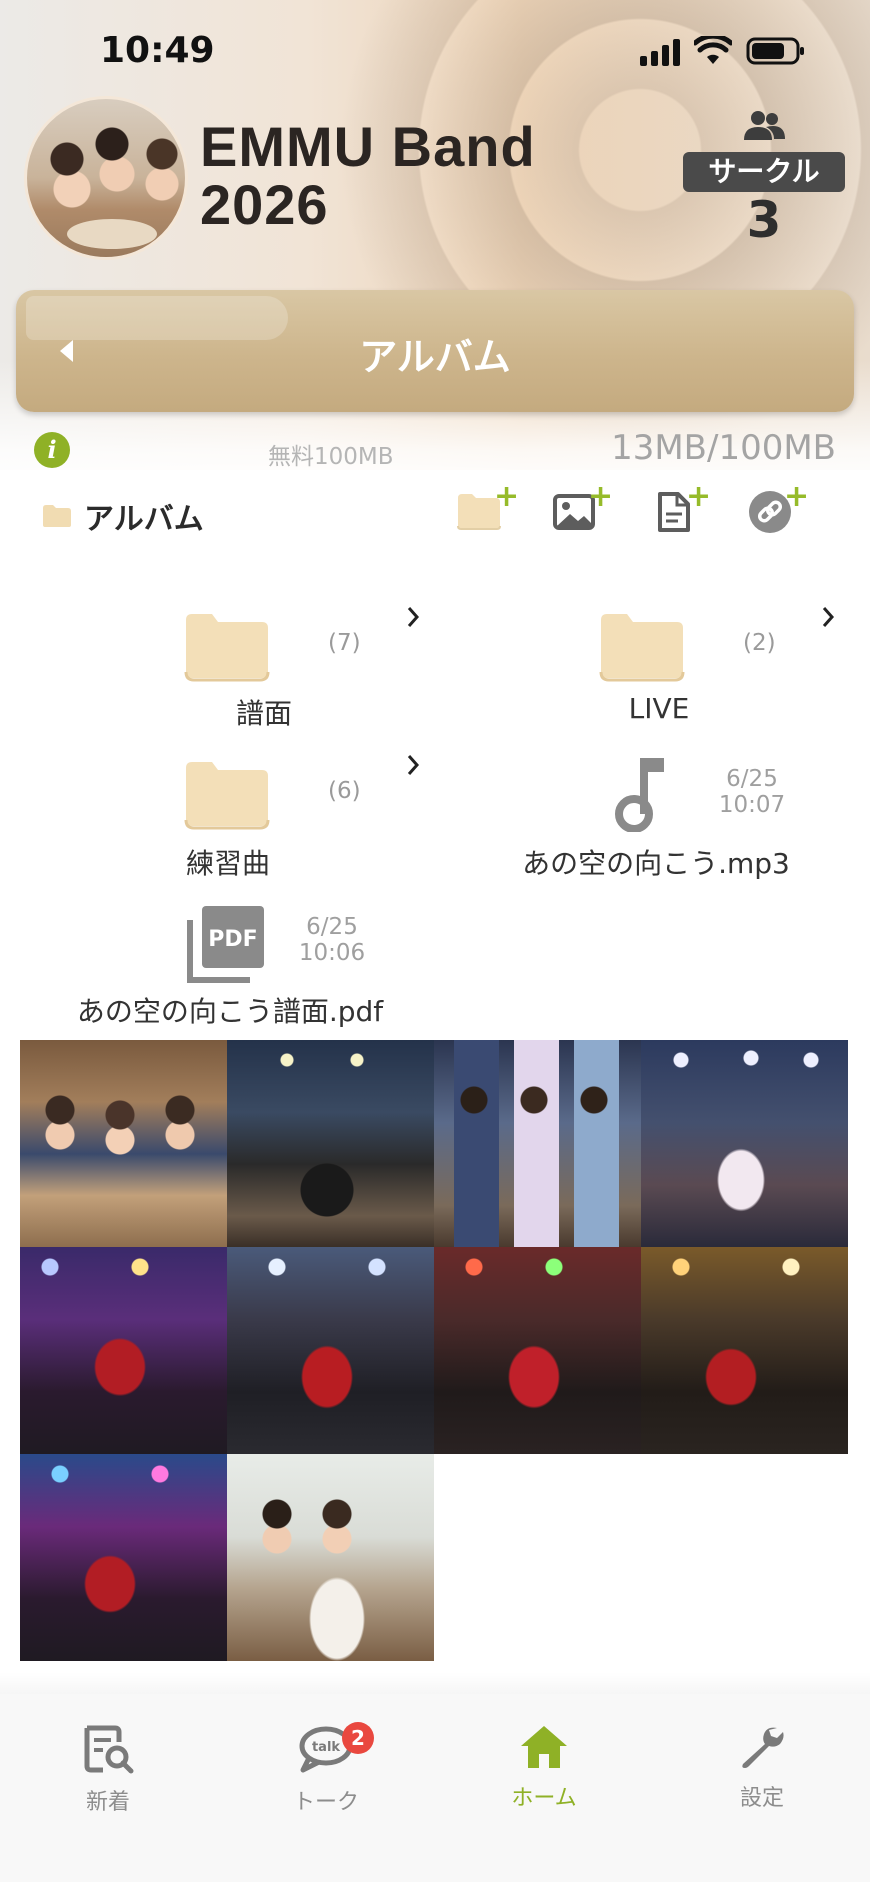  I want to click on file-pdf: PDF 6/25 10:06 あの空の向こう譜面.pdf, so click(230, 962).